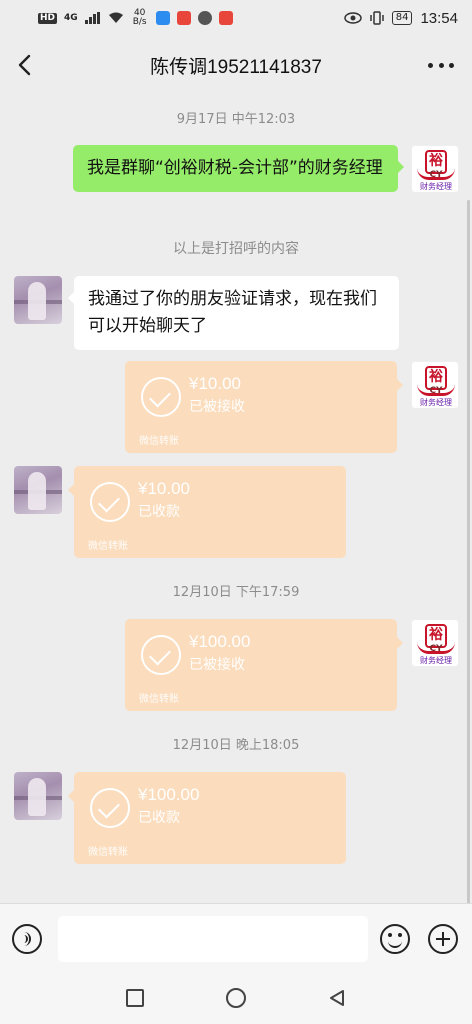 Image resolution: width=472 pixels, height=1024 pixels. Describe the element at coordinates (25, 65) in the screenshot. I see `back-arrow-icon` at that location.